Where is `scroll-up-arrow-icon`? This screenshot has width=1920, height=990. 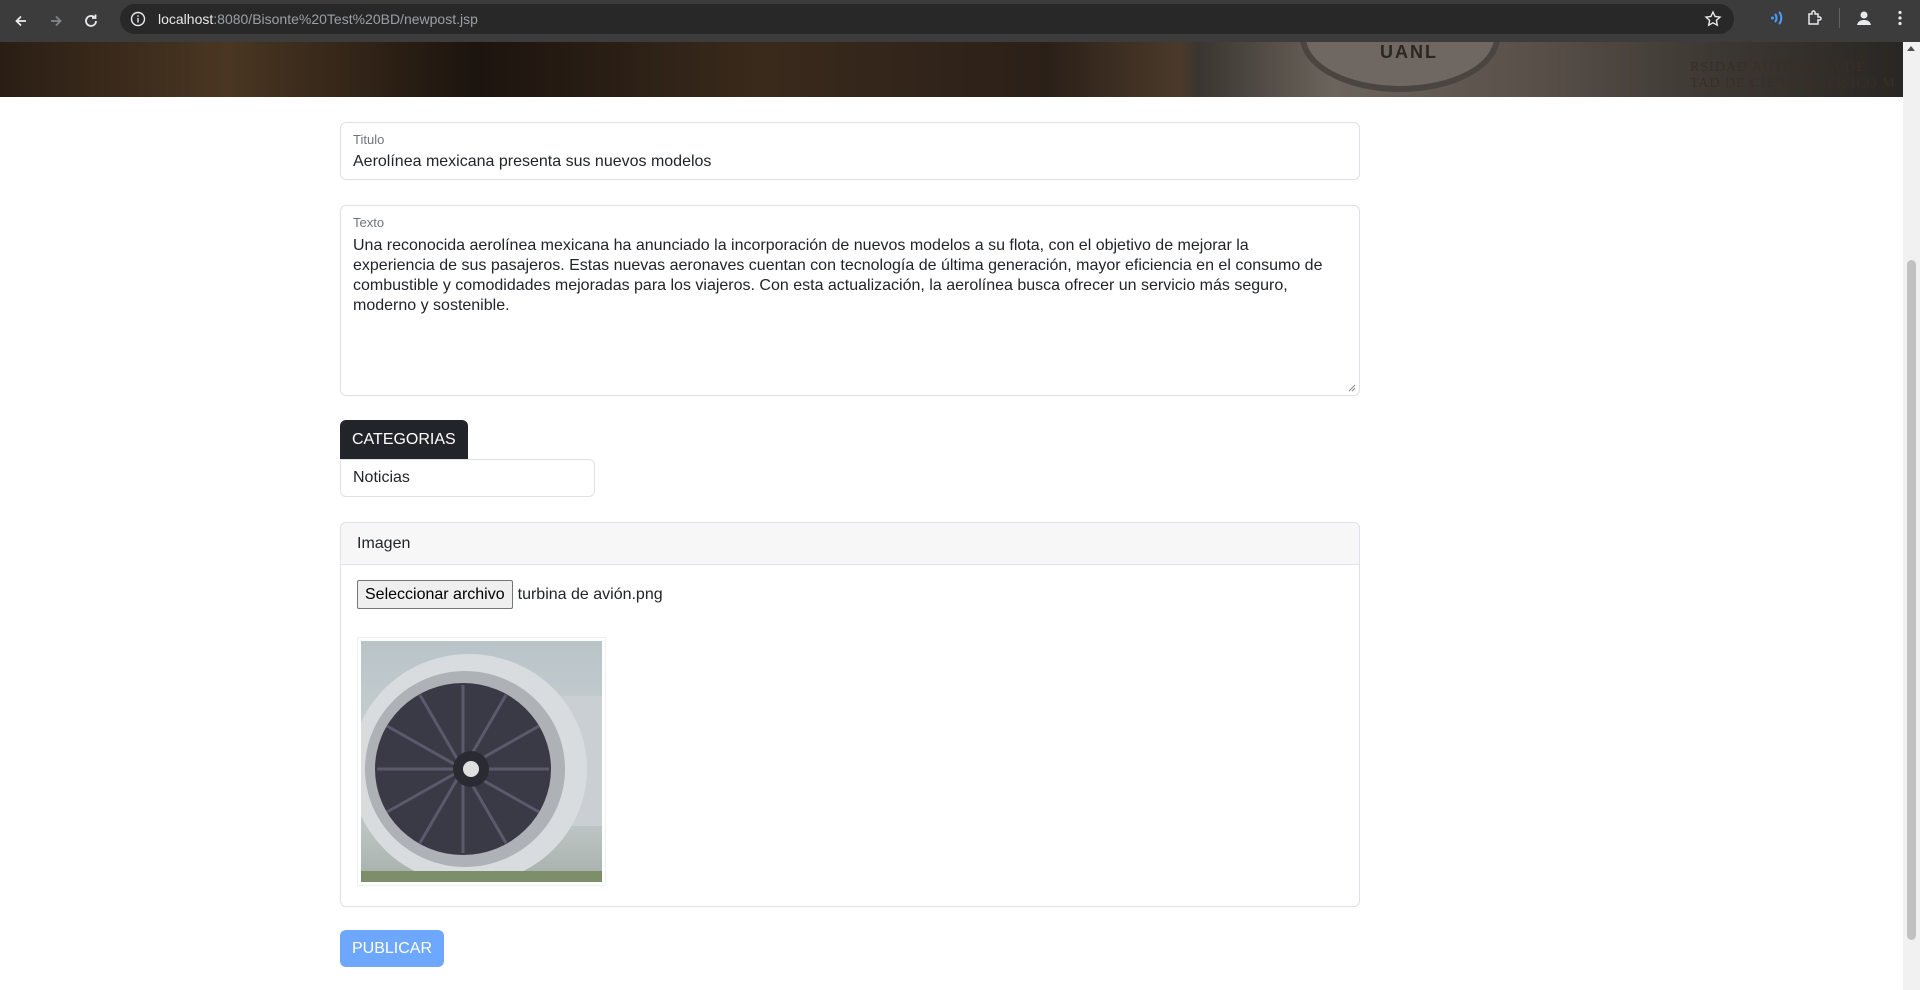 scroll-up-arrow-icon is located at coordinates (1911, 48).